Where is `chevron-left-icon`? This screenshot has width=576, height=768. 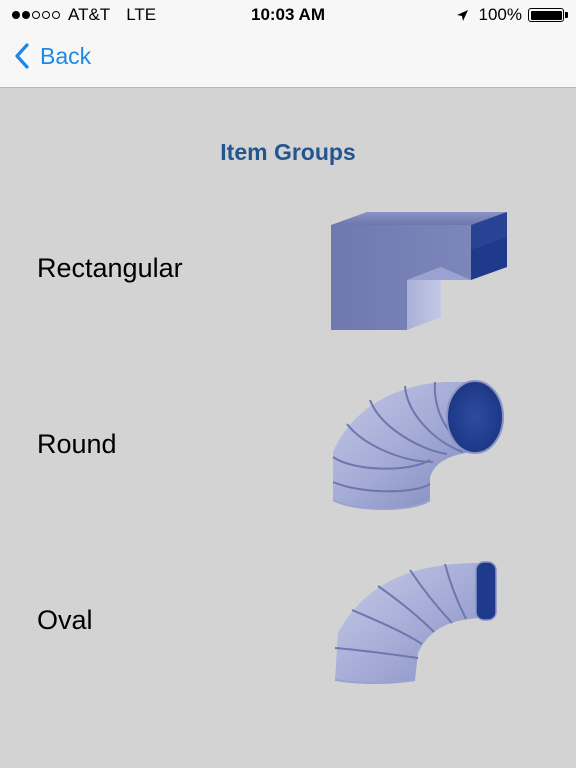
chevron-left-icon is located at coordinates (22, 56).